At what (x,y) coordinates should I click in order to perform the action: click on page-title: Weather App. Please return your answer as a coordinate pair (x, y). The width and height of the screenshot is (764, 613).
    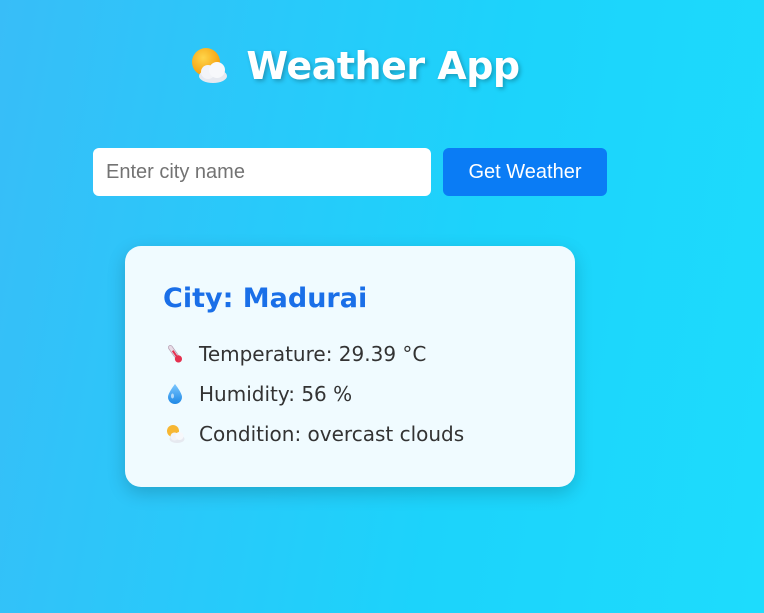
    Looking at the image, I should click on (353, 66).